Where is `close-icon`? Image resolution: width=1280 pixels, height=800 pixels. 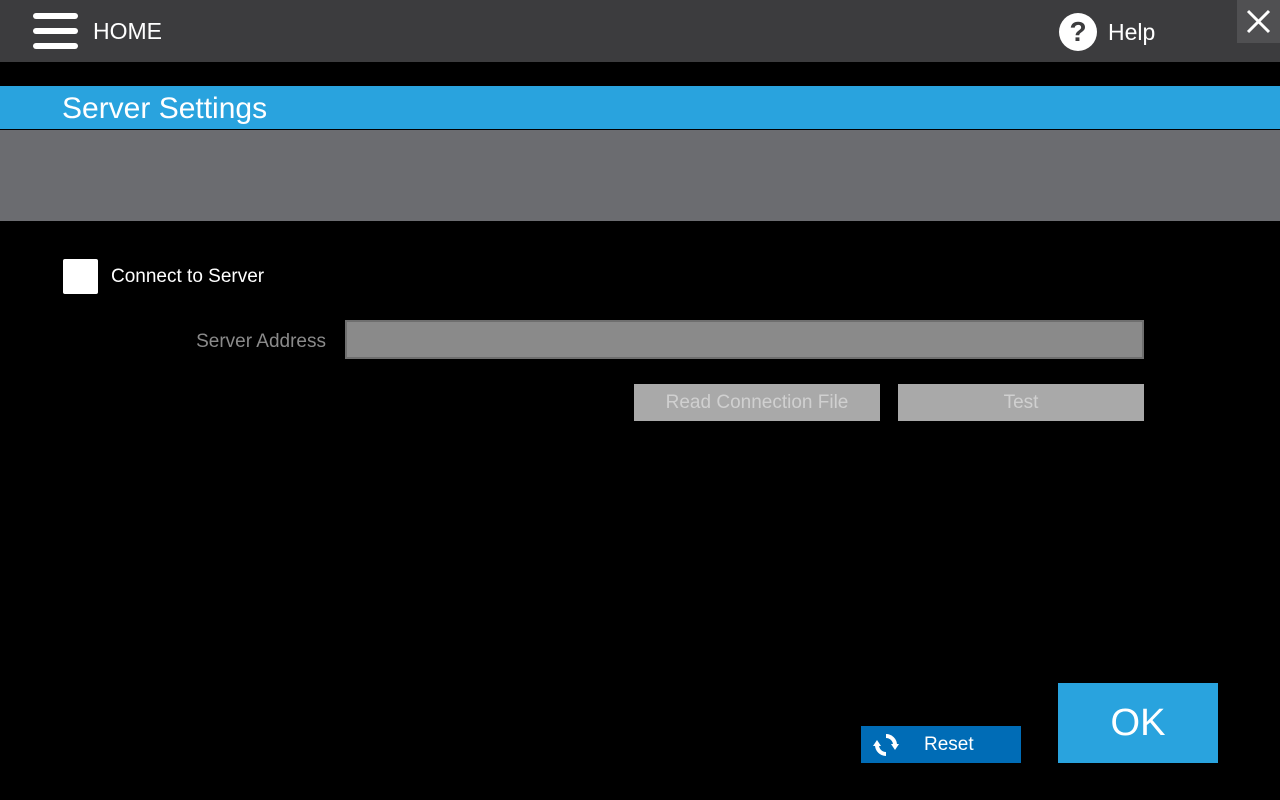 close-icon is located at coordinates (1258, 21).